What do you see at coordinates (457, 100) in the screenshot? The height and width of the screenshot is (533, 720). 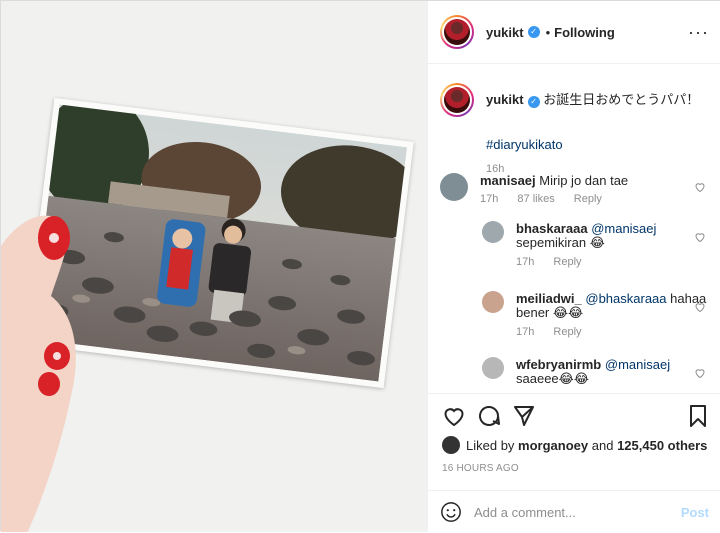 I see `caption-author-avatar` at bounding box center [457, 100].